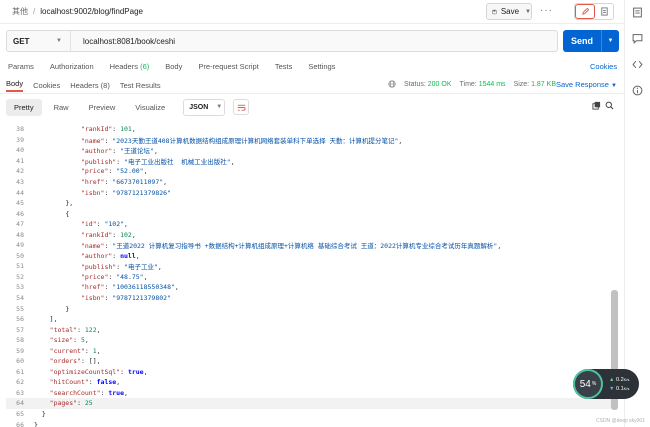 The width and height of the screenshot is (650, 427). What do you see at coordinates (141, 298) in the screenshot?
I see `code-token: "9787121379802"` at bounding box center [141, 298].